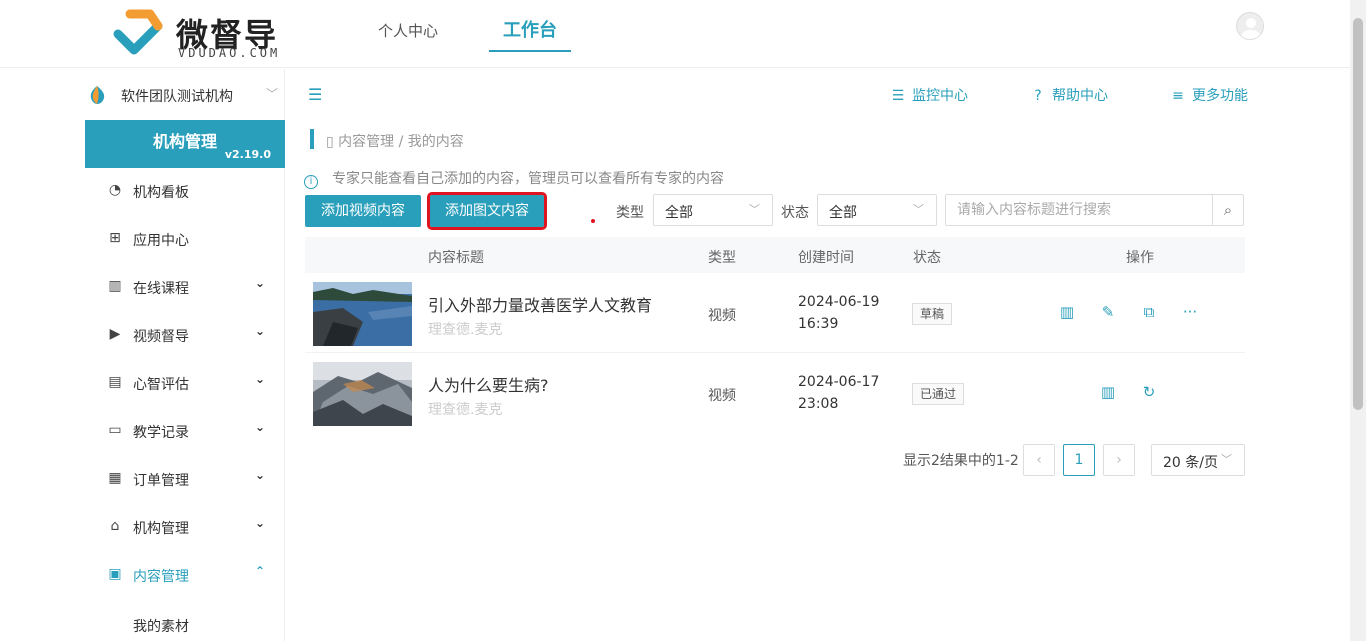 This screenshot has height=641, width=1366. I want to click on sidebar-item-app-center: ⊞ 应用中心, so click(185, 240).